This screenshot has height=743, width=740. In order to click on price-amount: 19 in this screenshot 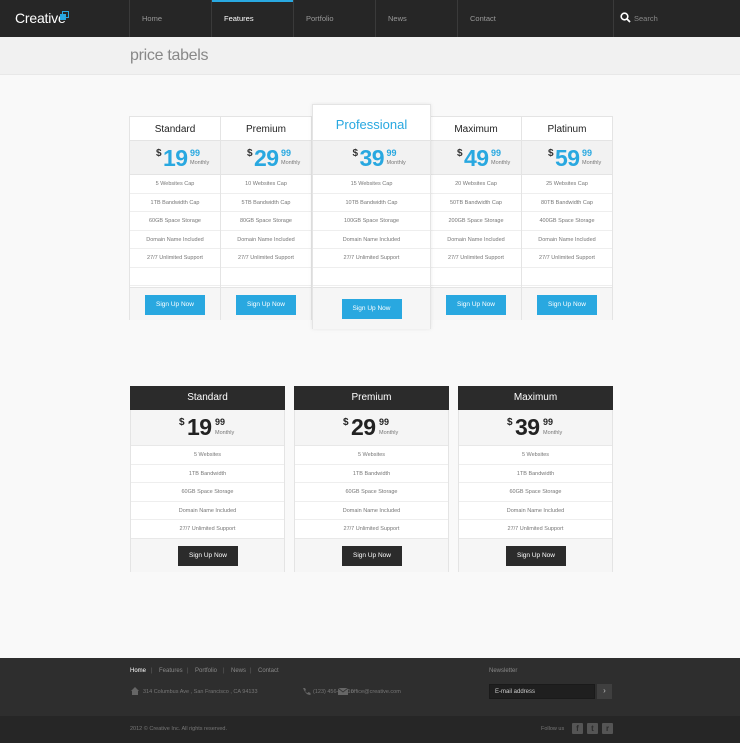, I will do `click(199, 427)`.